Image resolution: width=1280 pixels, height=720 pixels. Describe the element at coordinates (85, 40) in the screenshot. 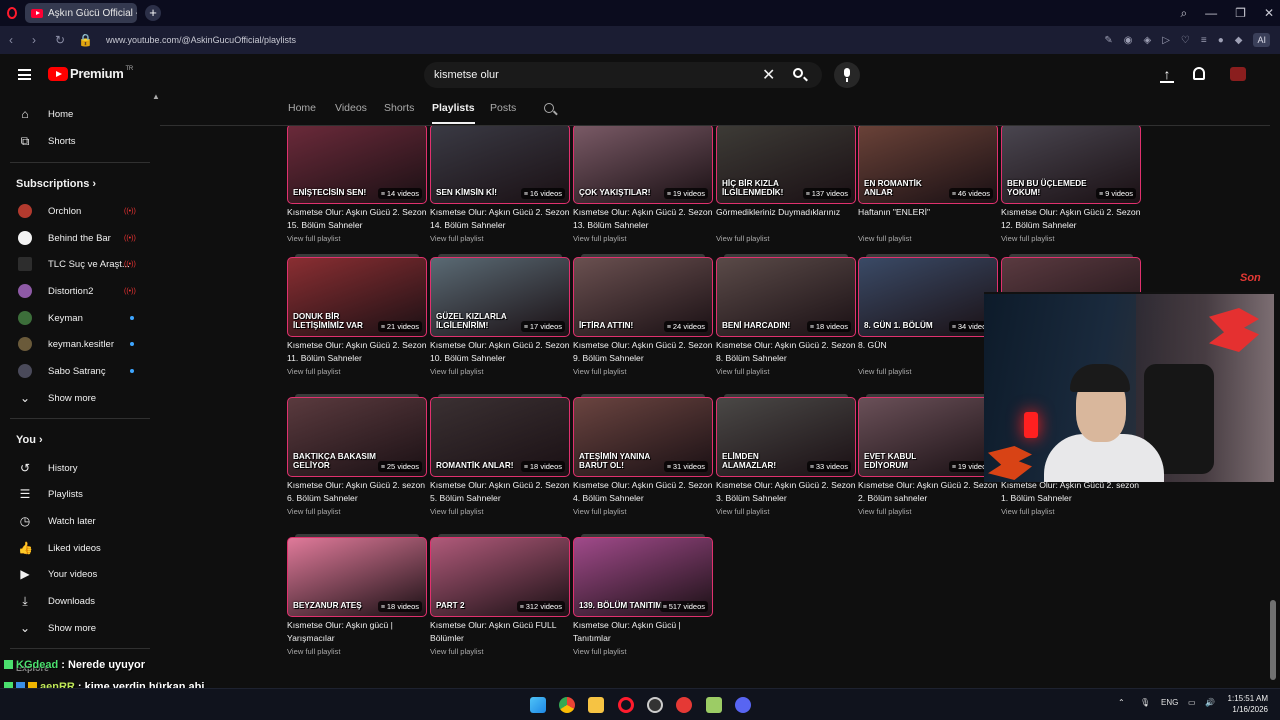

I see `lock-icon: 🔒` at that location.